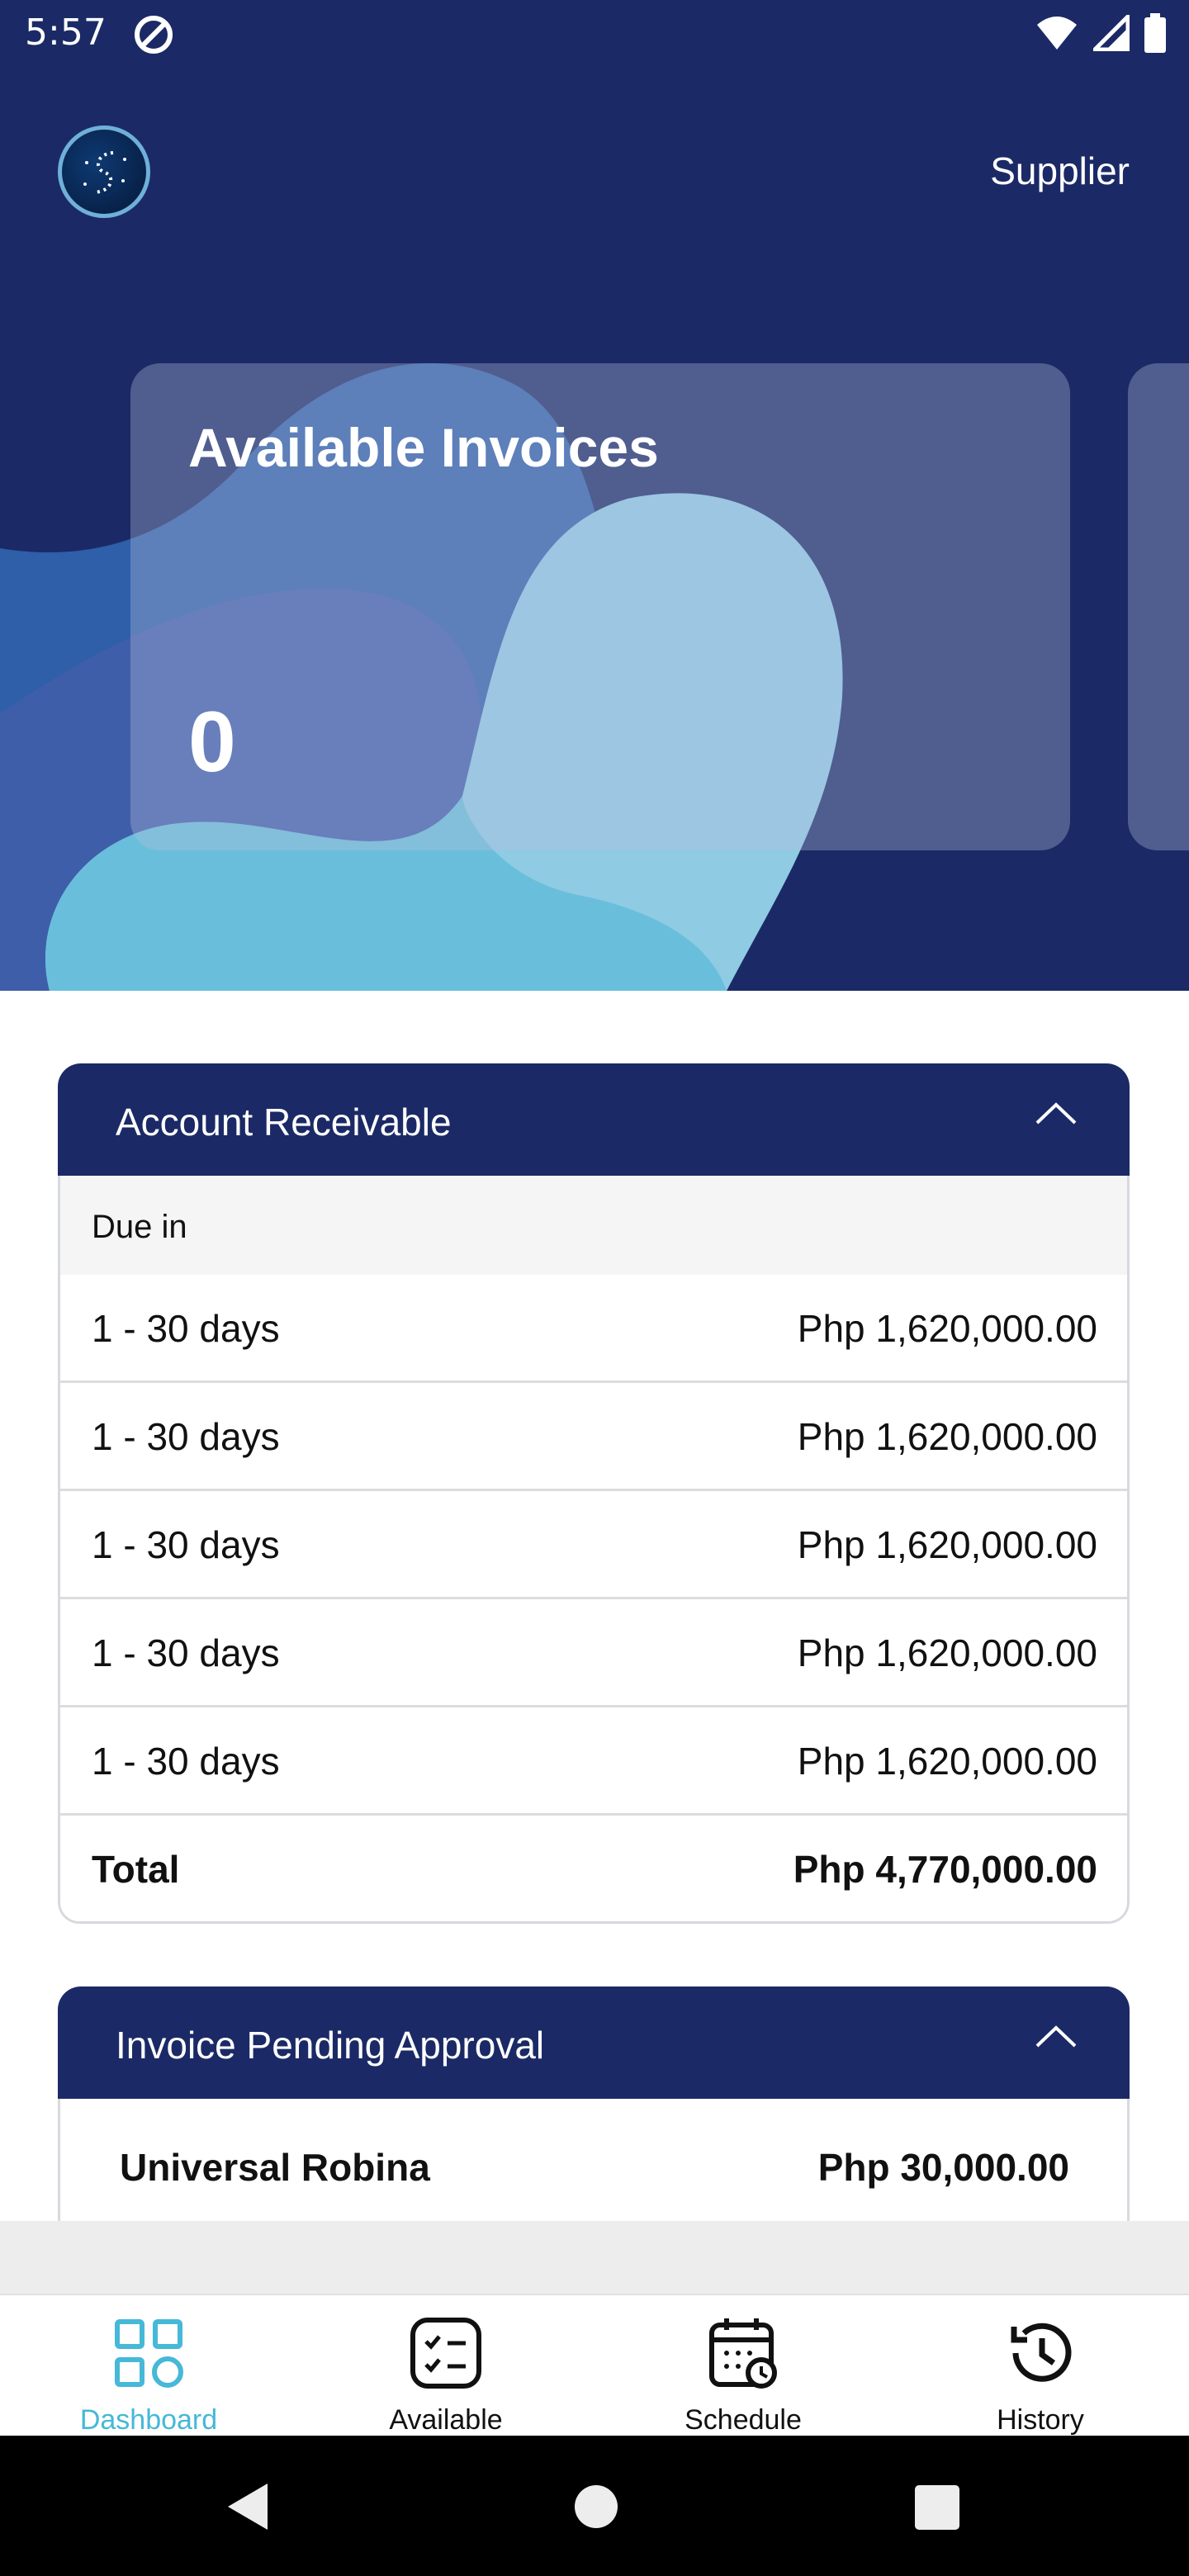 This screenshot has width=1189, height=2576. What do you see at coordinates (212, 742) in the screenshot?
I see `card-value: 0` at bounding box center [212, 742].